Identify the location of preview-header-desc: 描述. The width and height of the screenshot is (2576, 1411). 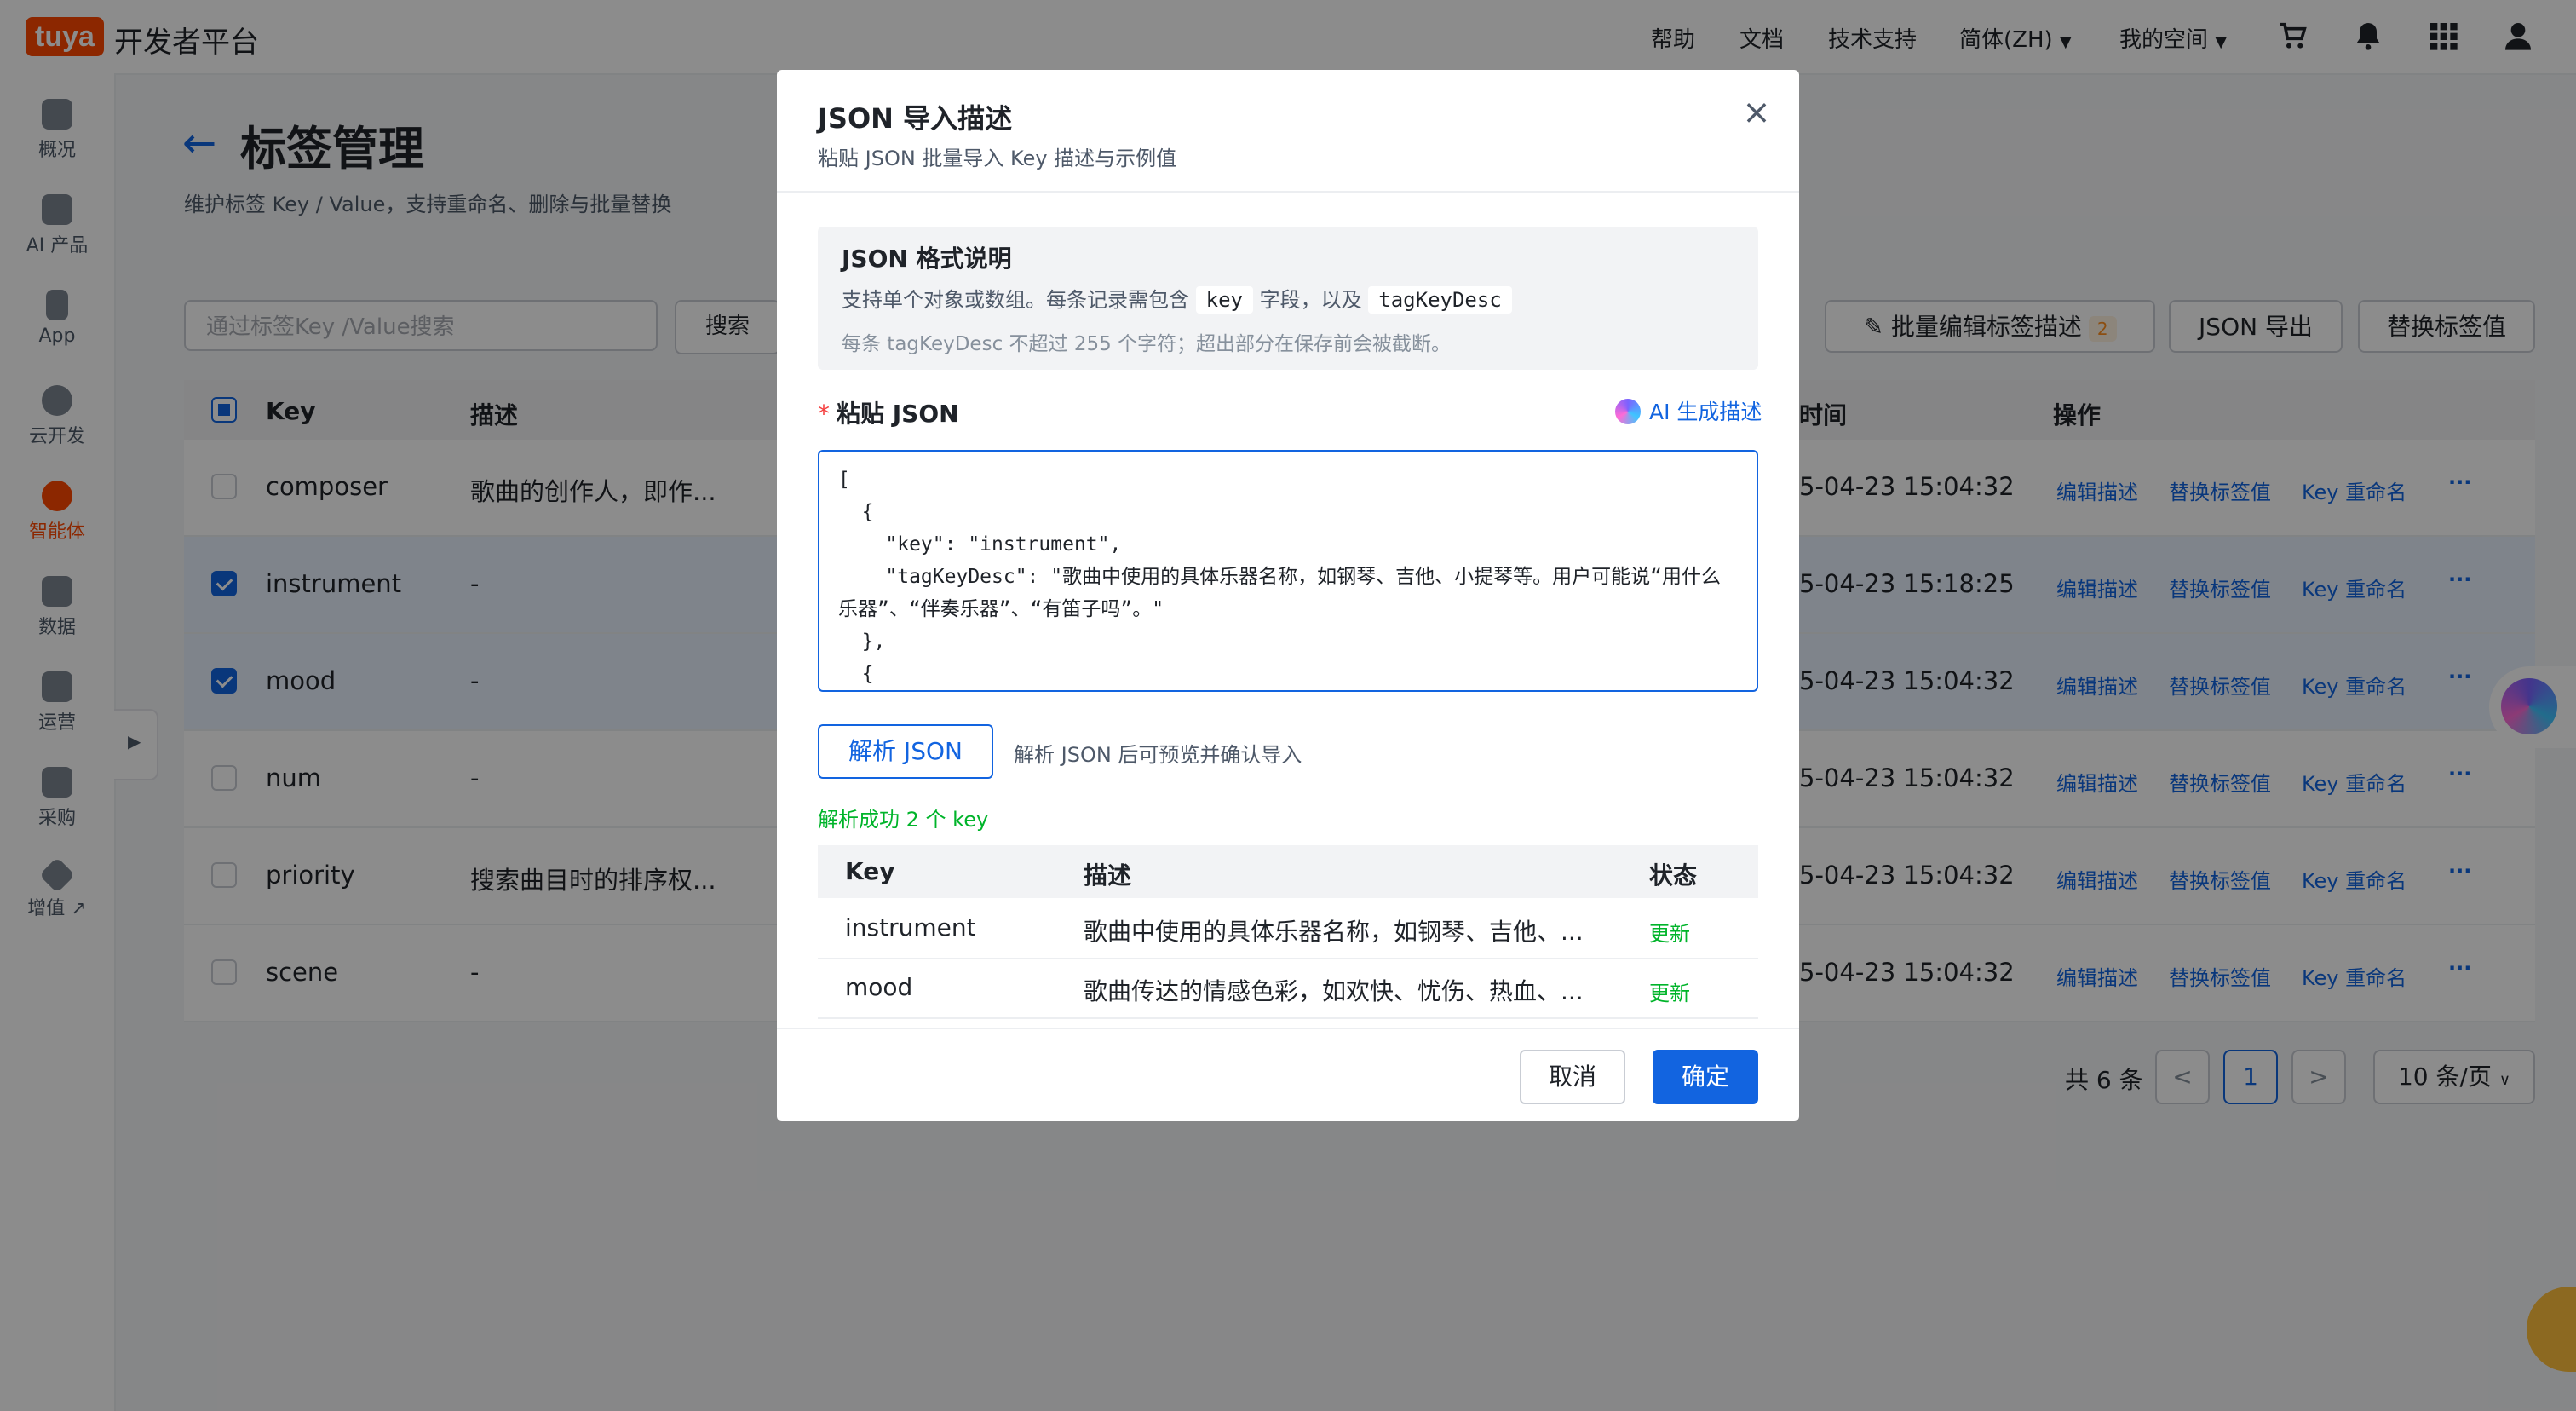
(1108, 875).